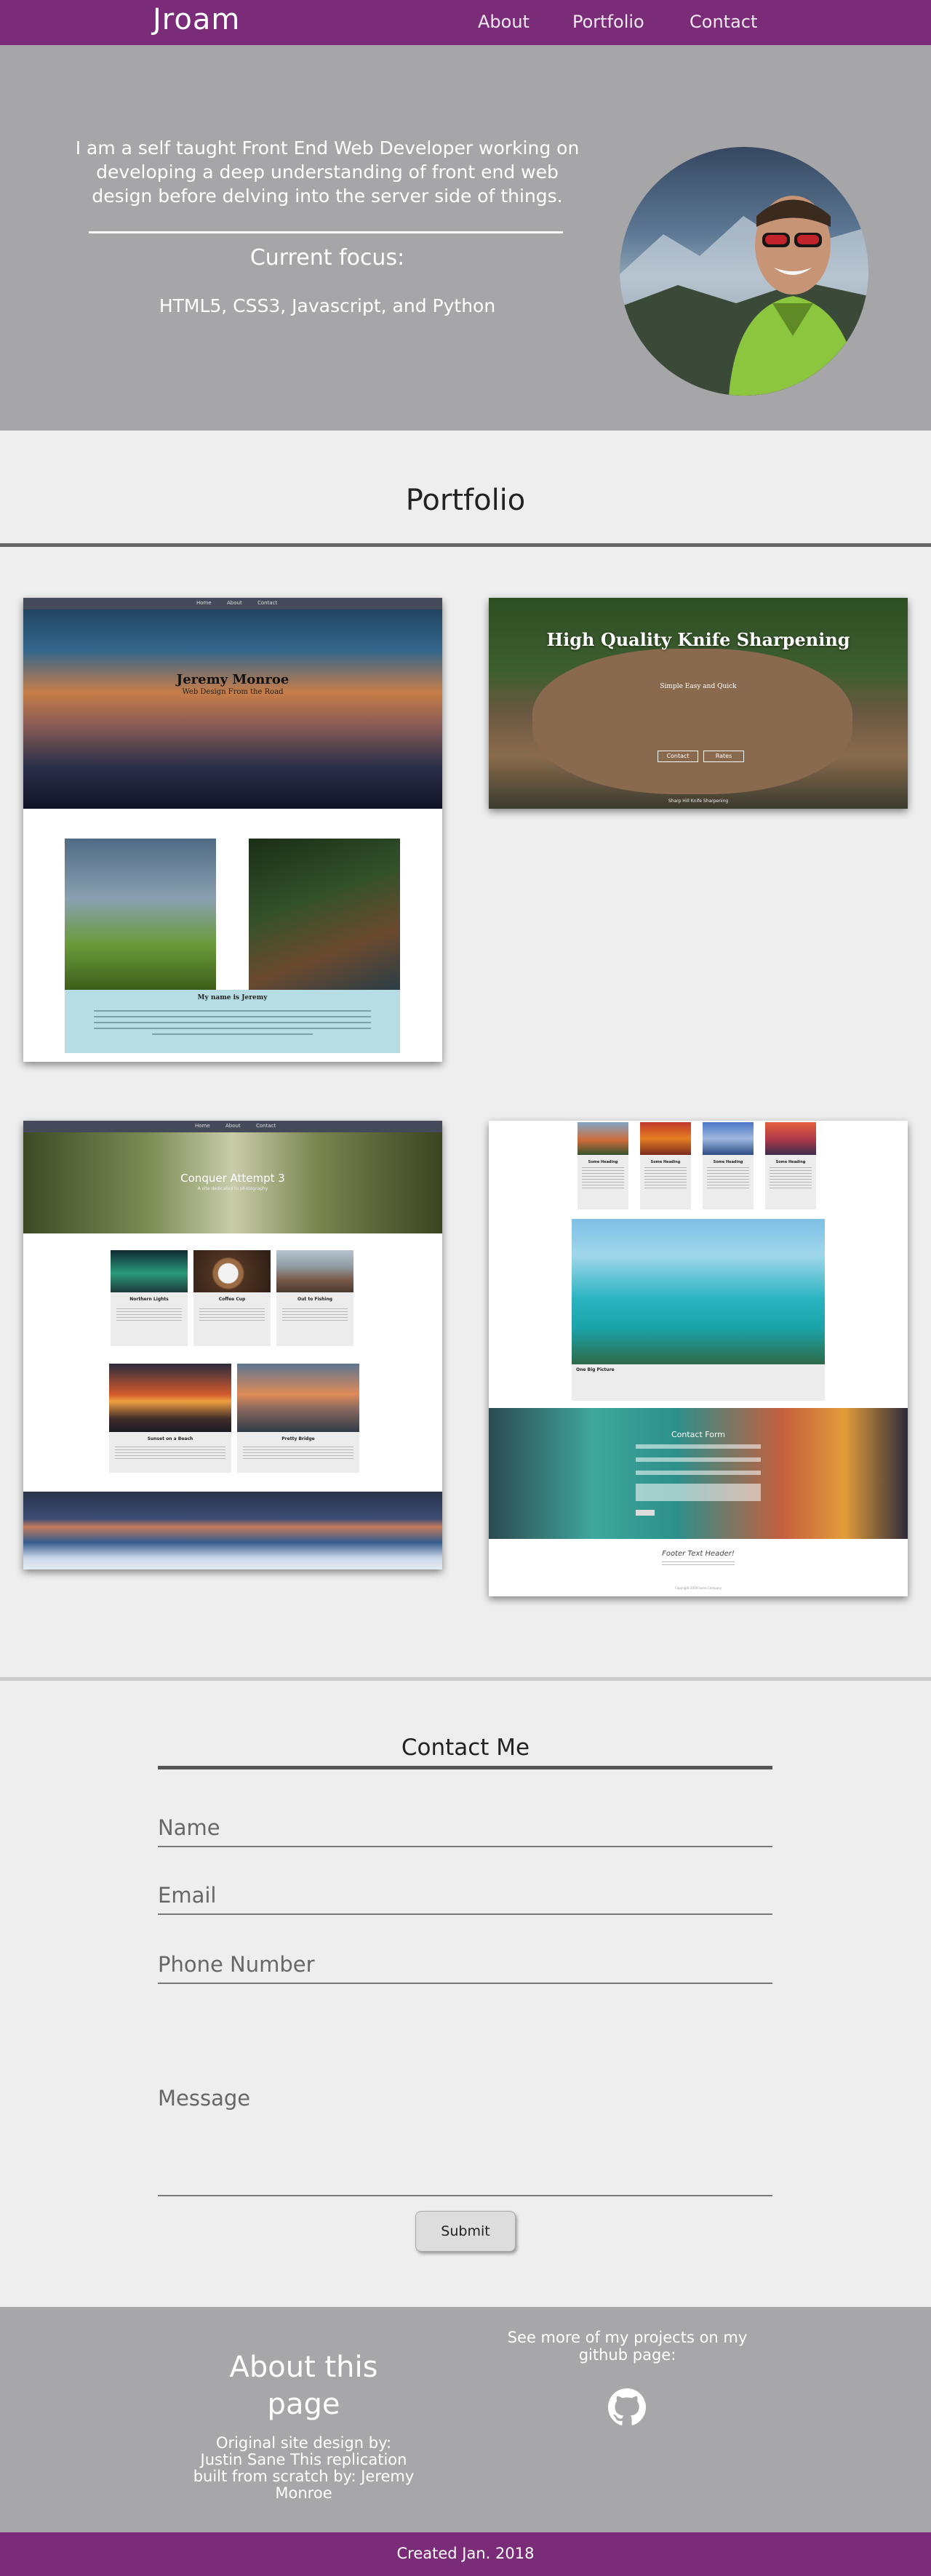  What do you see at coordinates (232, 703) in the screenshot?
I see `card1-hero-image` at bounding box center [232, 703].